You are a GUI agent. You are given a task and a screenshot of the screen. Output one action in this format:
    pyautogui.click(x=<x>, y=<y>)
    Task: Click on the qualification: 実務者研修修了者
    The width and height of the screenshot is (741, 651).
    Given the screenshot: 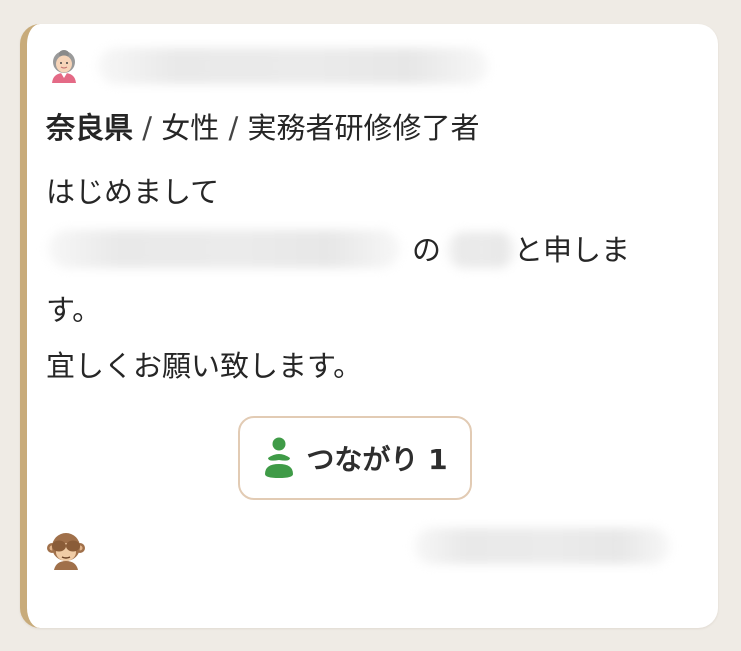 What is the action you would take?
    pyautogui.click(x=363, y=128)
    